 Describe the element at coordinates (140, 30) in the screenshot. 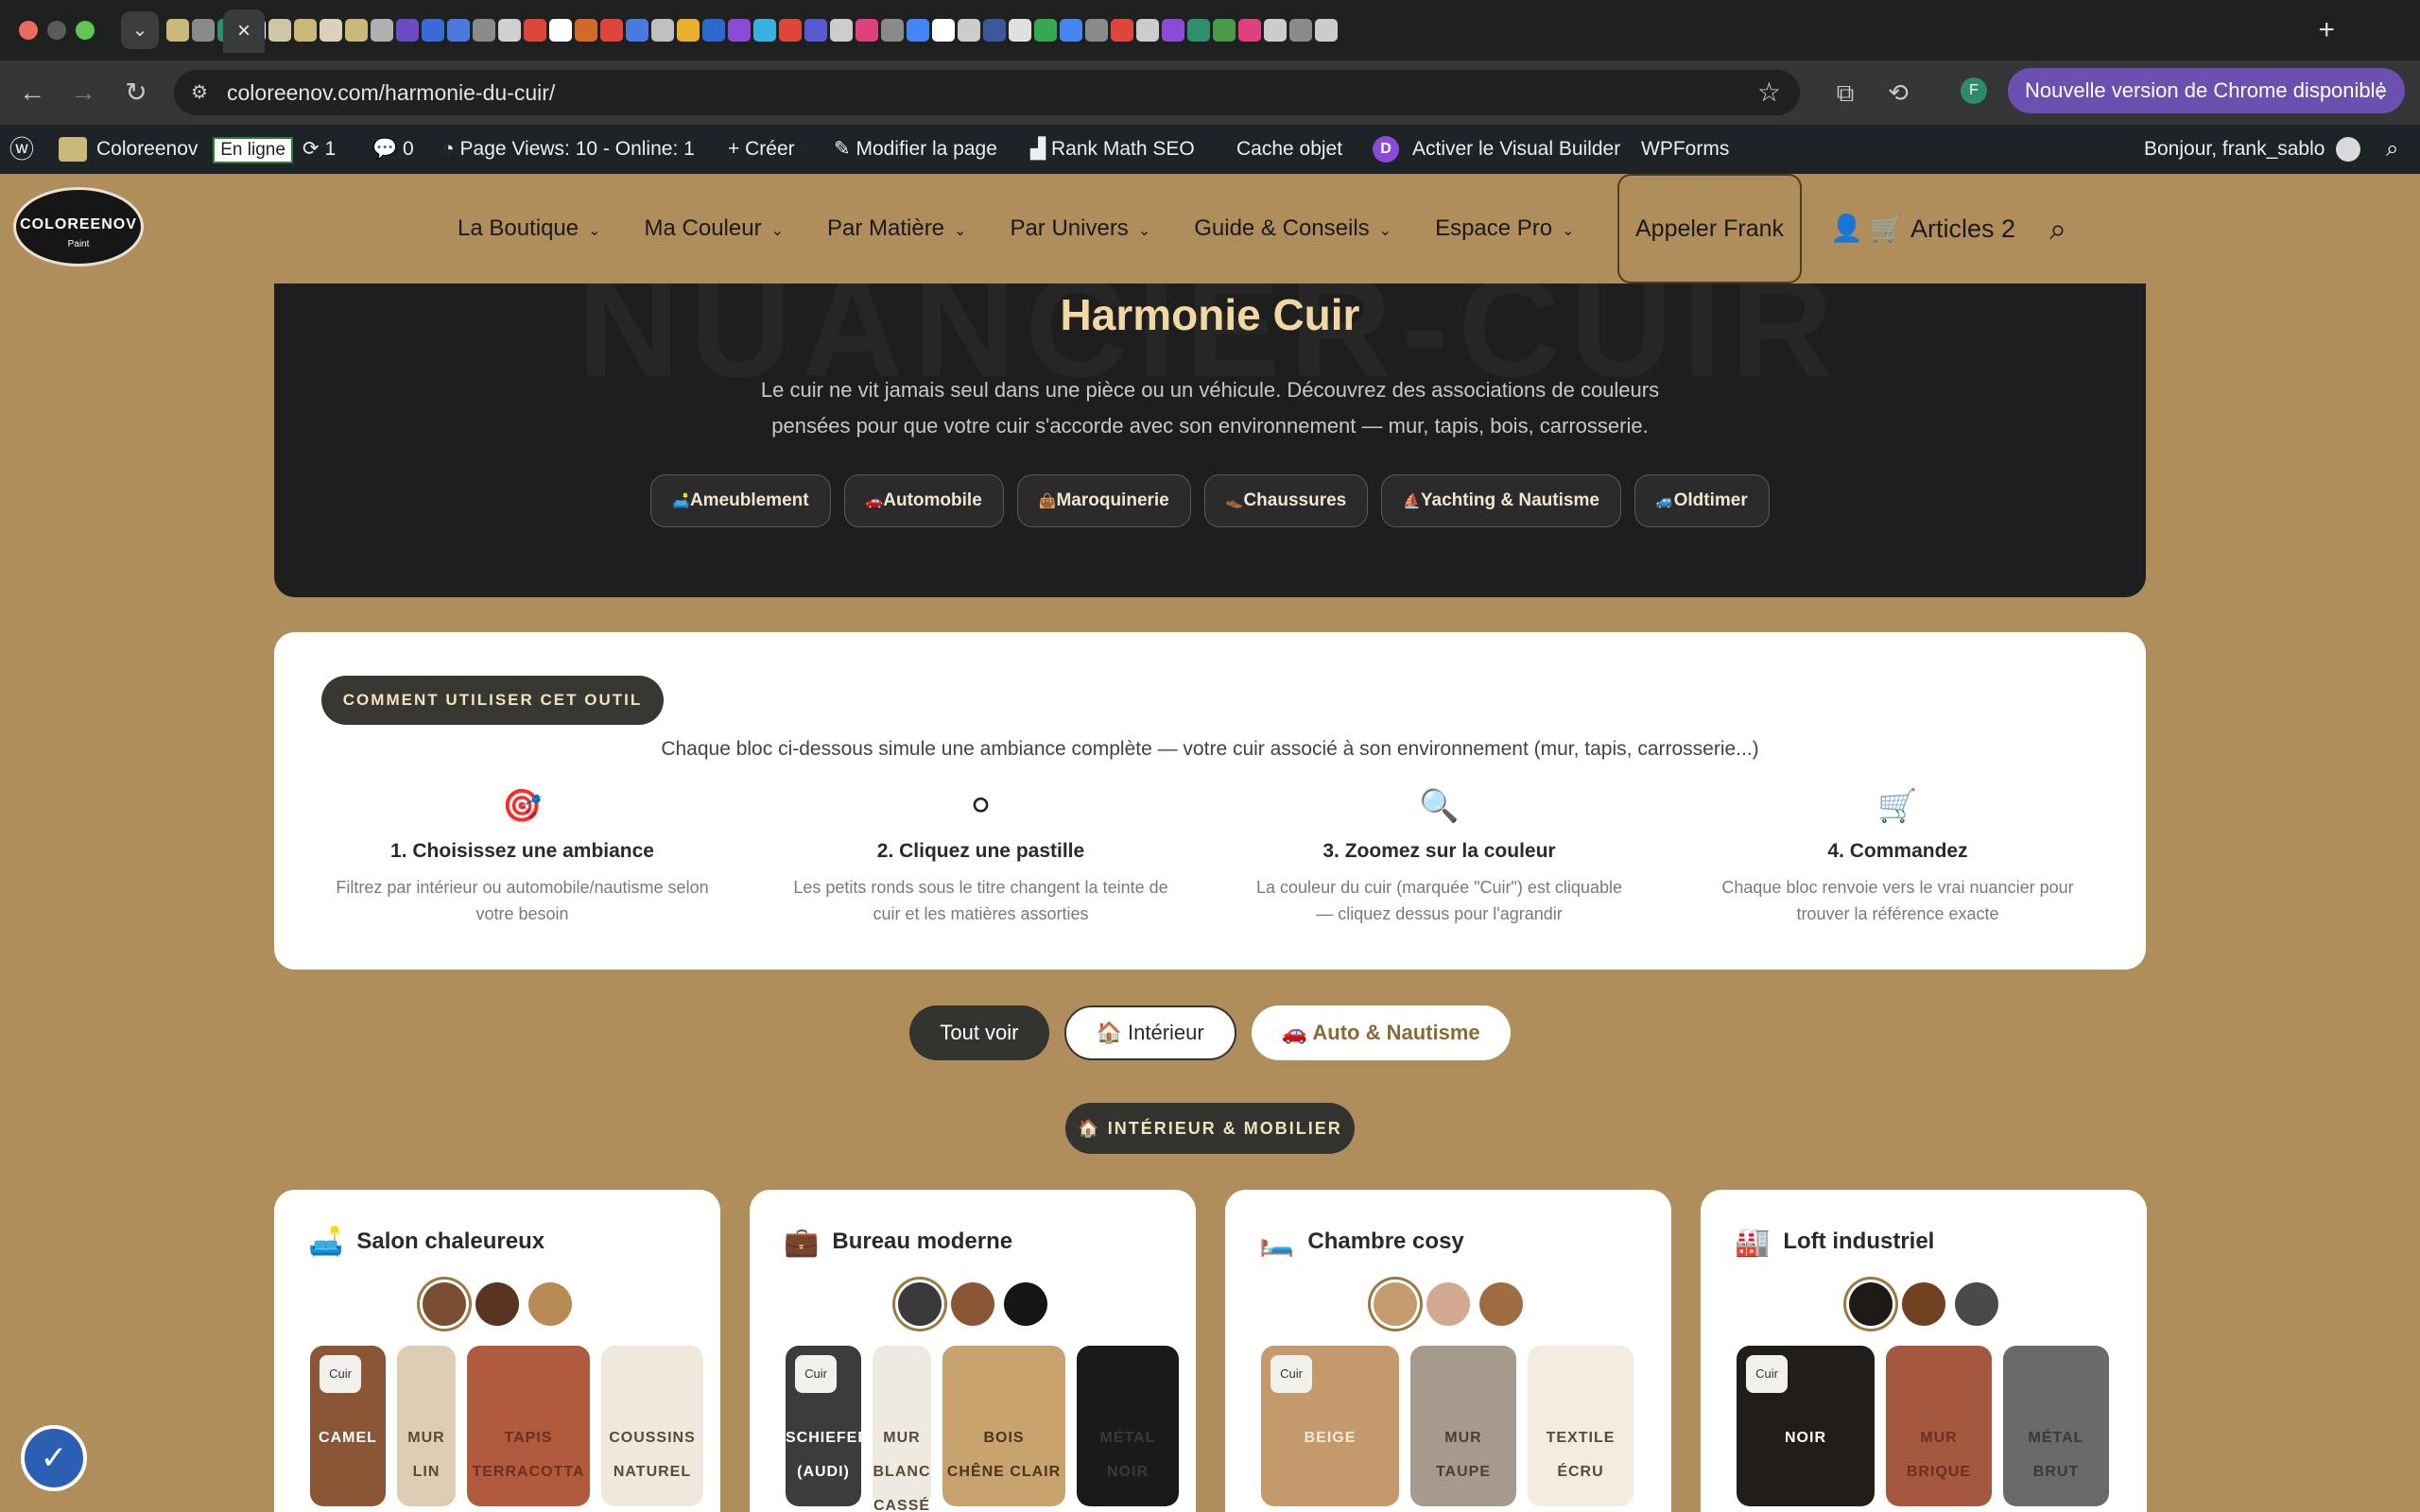

I see `tab-search-button: ⌄` at that location.